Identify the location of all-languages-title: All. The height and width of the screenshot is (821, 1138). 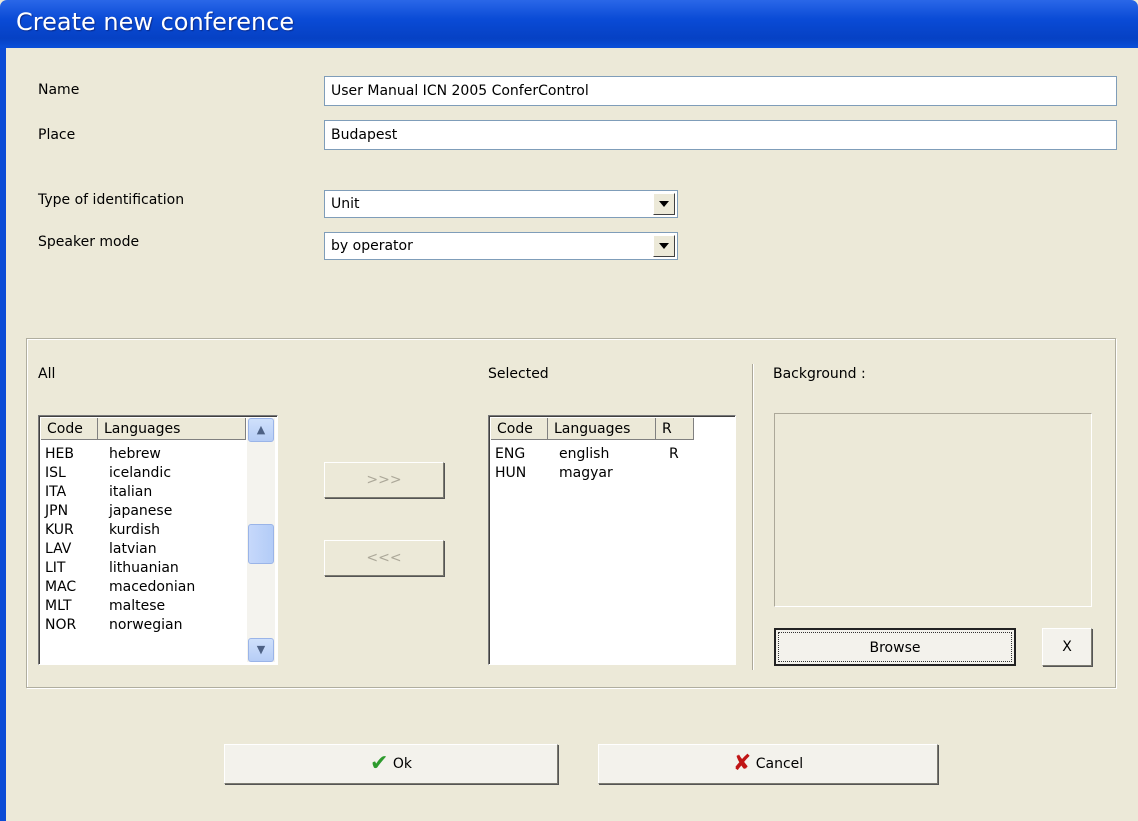
(47, 374).